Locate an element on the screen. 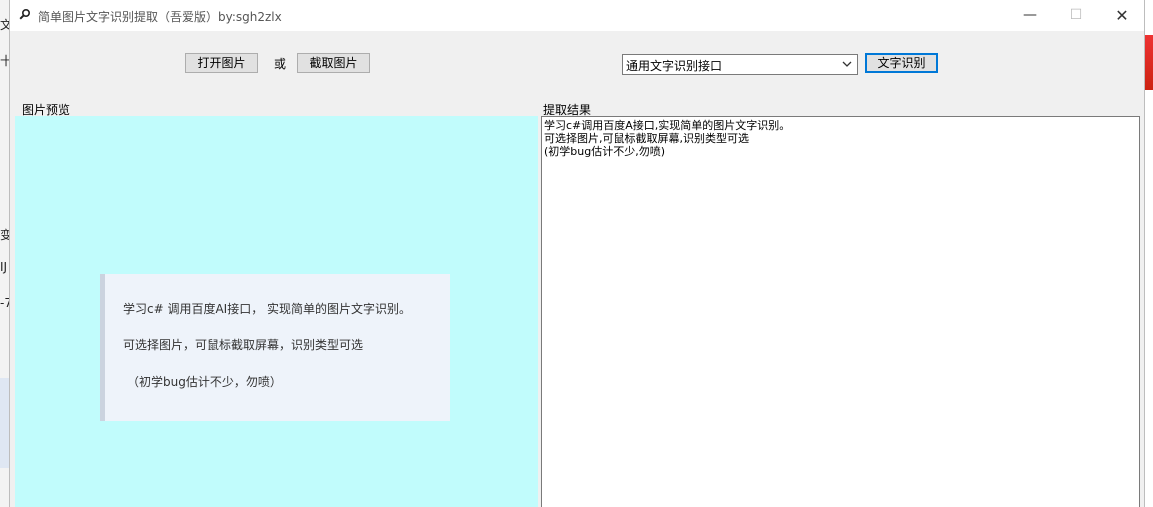 The image size is (1153, 507). result-line: 学习c#调用百度A接口,实现简单的图片文字识别。 is located at coordinates (667, 125).